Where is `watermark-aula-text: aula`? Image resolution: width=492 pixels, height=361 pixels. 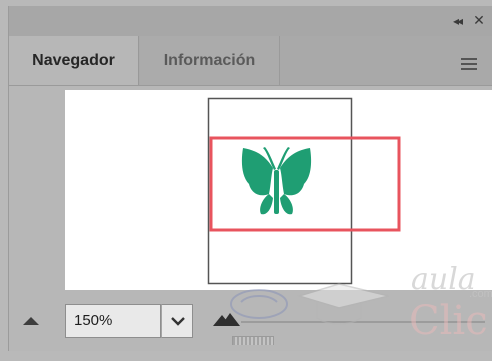
watermark-aula-text: aula is located at coordinates (443, 279).